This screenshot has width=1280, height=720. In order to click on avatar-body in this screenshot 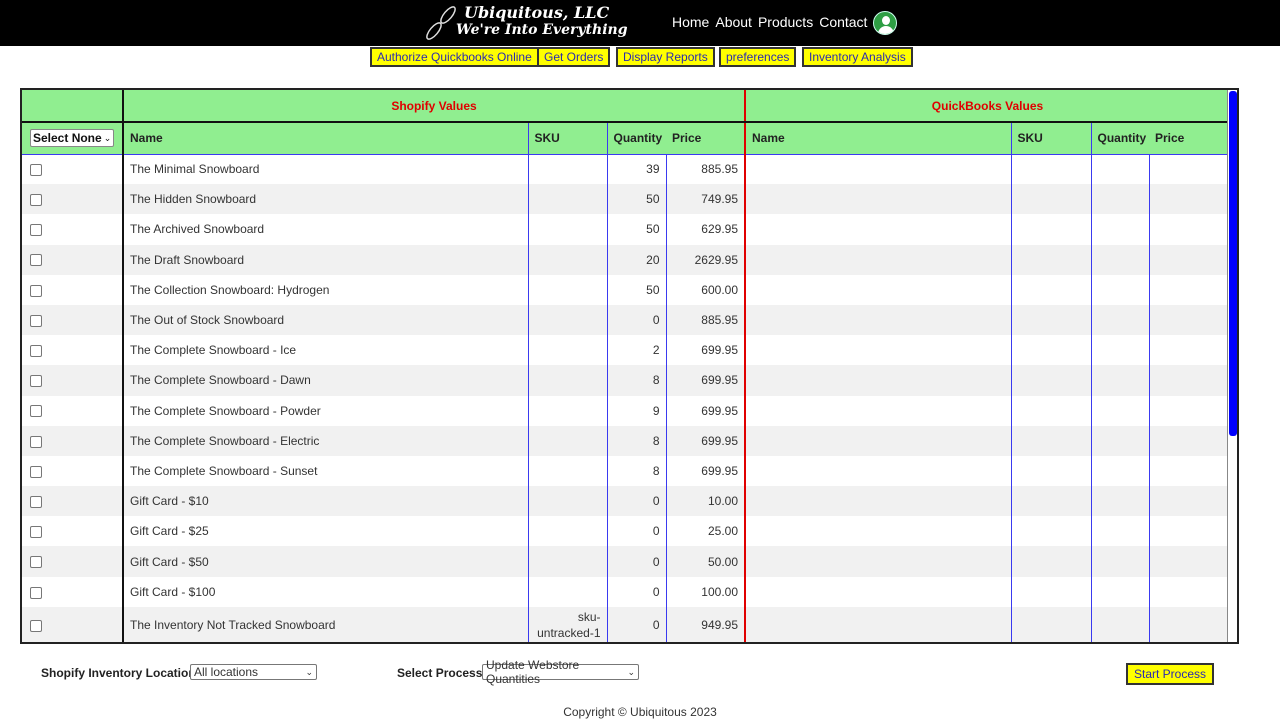, I will do `click(886, 30)`.